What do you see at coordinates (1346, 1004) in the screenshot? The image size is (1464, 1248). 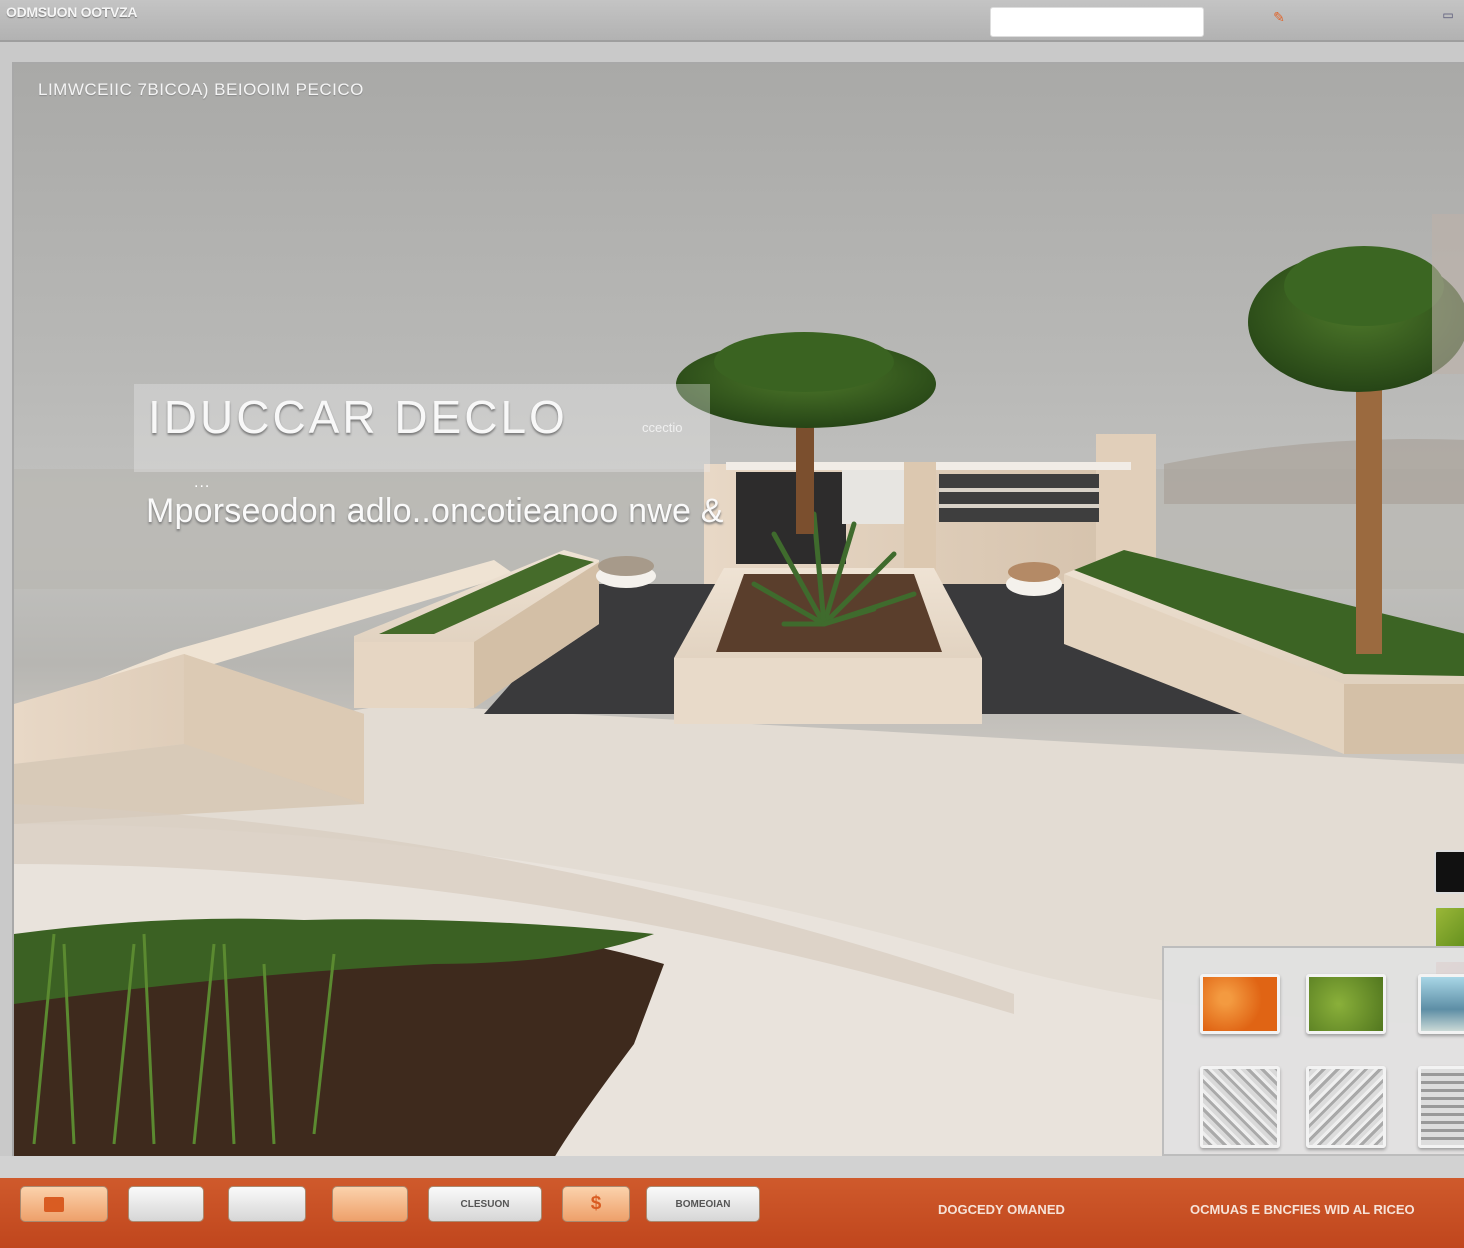 I see `tile-moss` at bounding box center [1346, 1004].